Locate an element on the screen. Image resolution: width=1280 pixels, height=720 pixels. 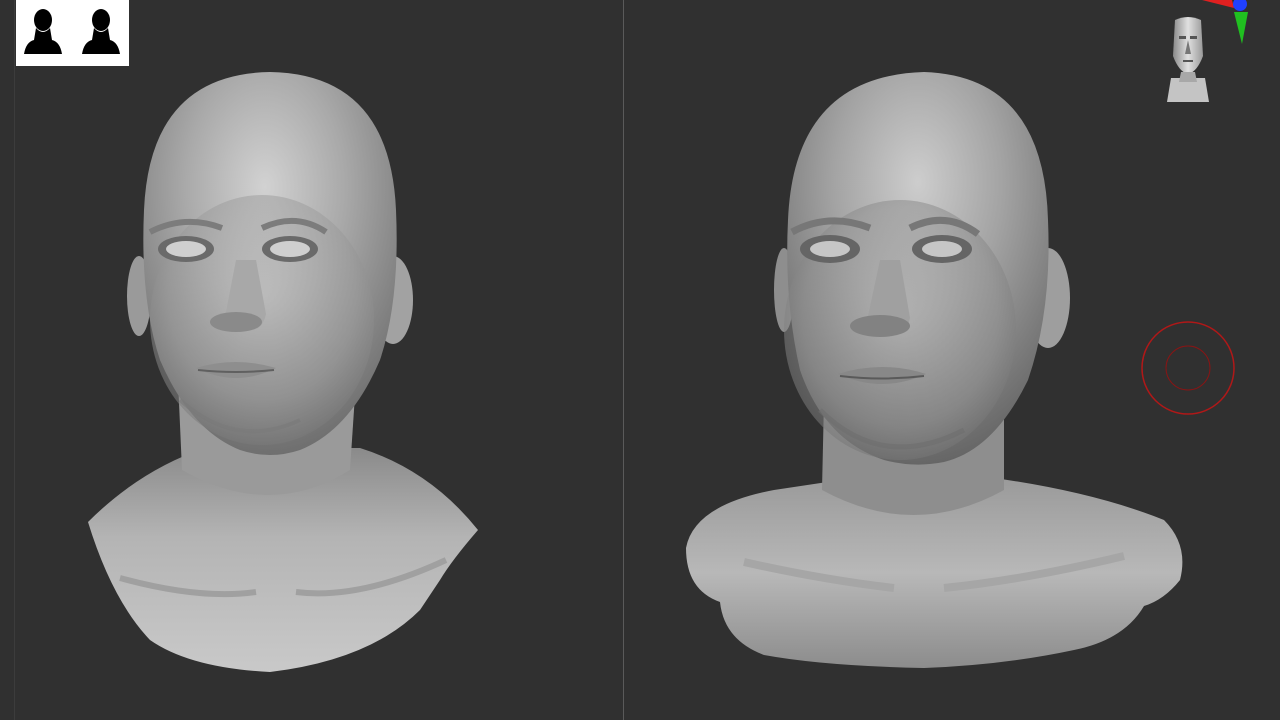
left-frame-line is located at coordinates (14, 360).